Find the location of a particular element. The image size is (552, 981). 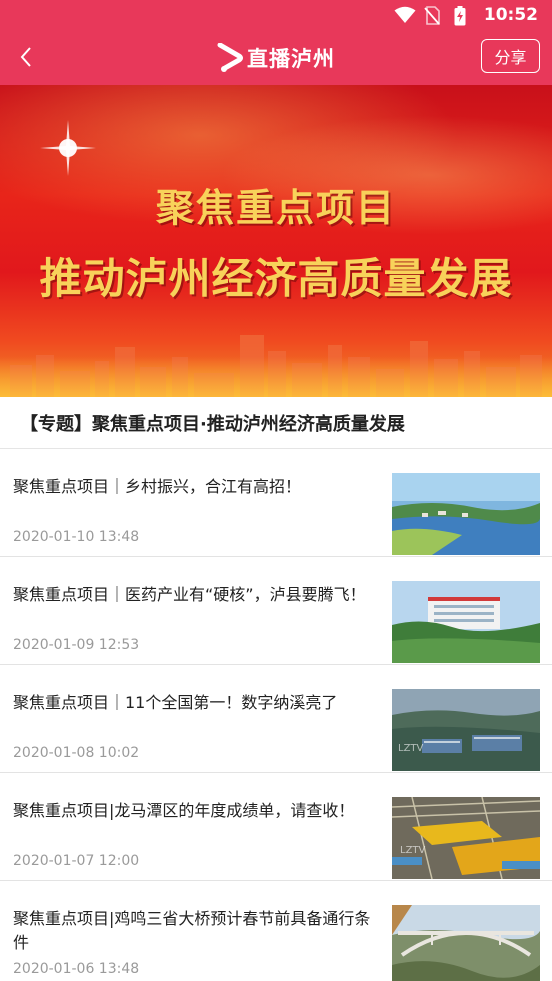

back-arrow-icon is located at coordinates (25, 57).